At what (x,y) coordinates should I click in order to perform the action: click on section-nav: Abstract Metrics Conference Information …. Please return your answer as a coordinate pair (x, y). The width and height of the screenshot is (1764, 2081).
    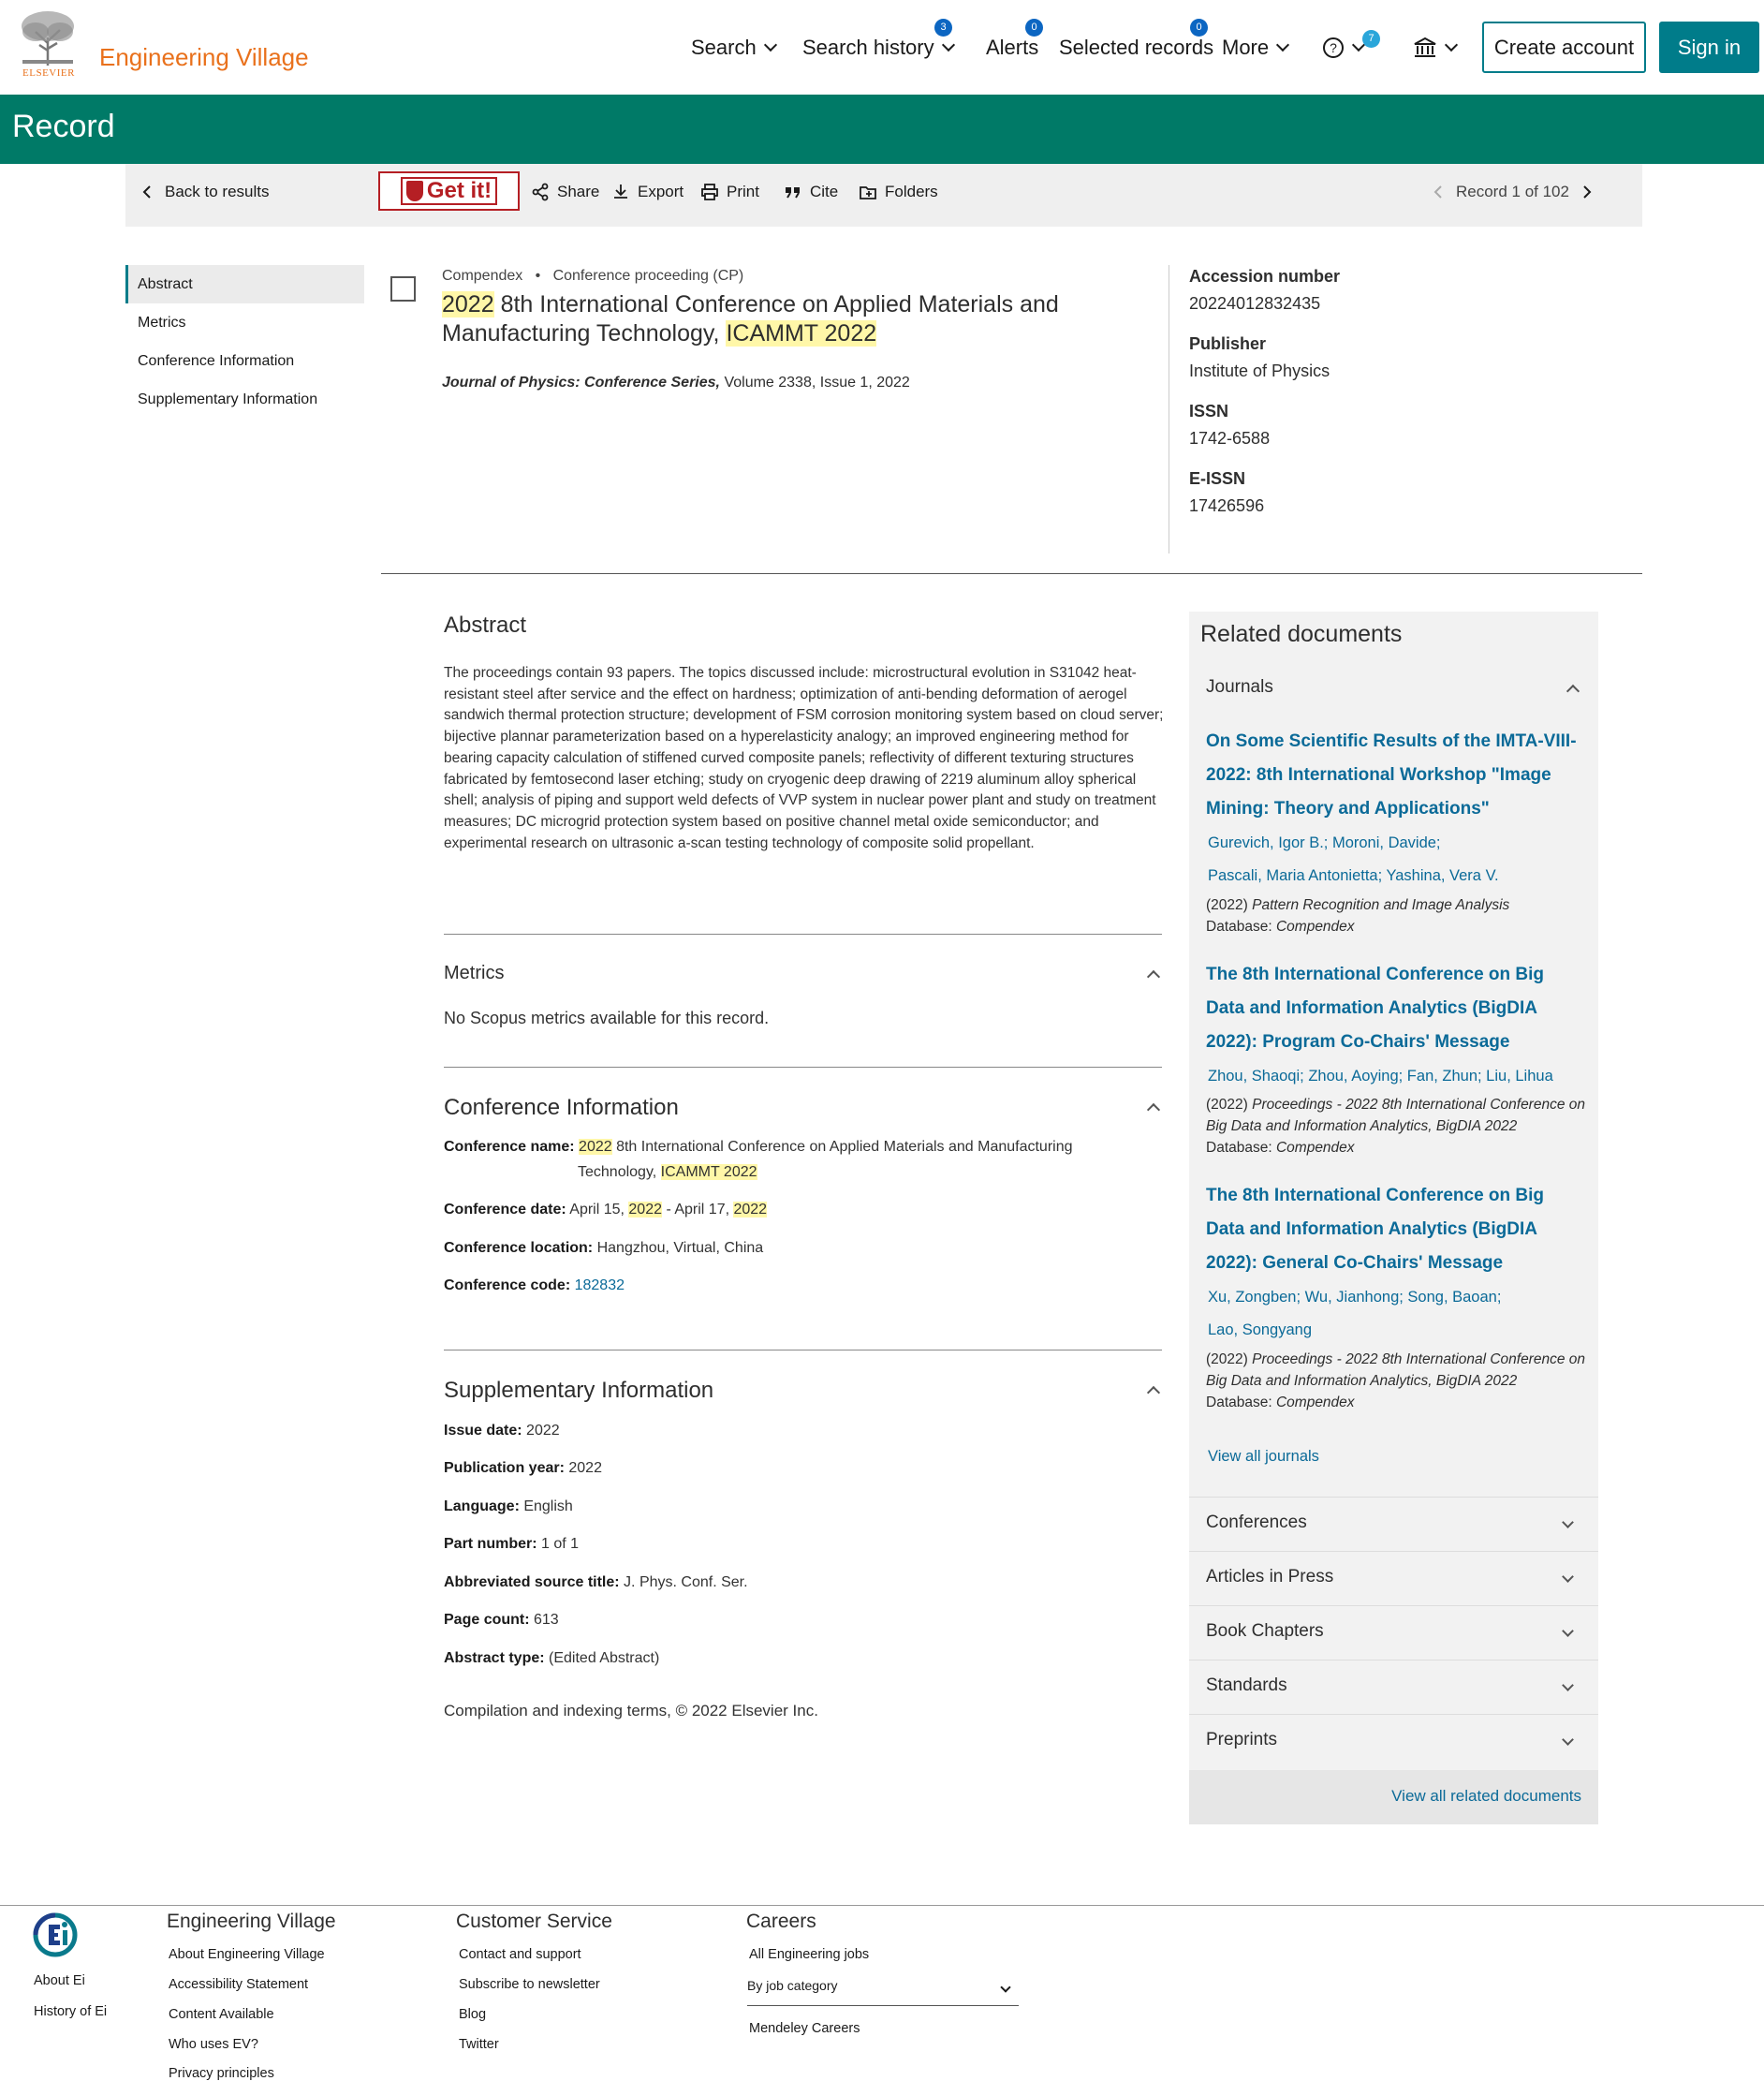
    Looking at the image, I should click on (245, 342).